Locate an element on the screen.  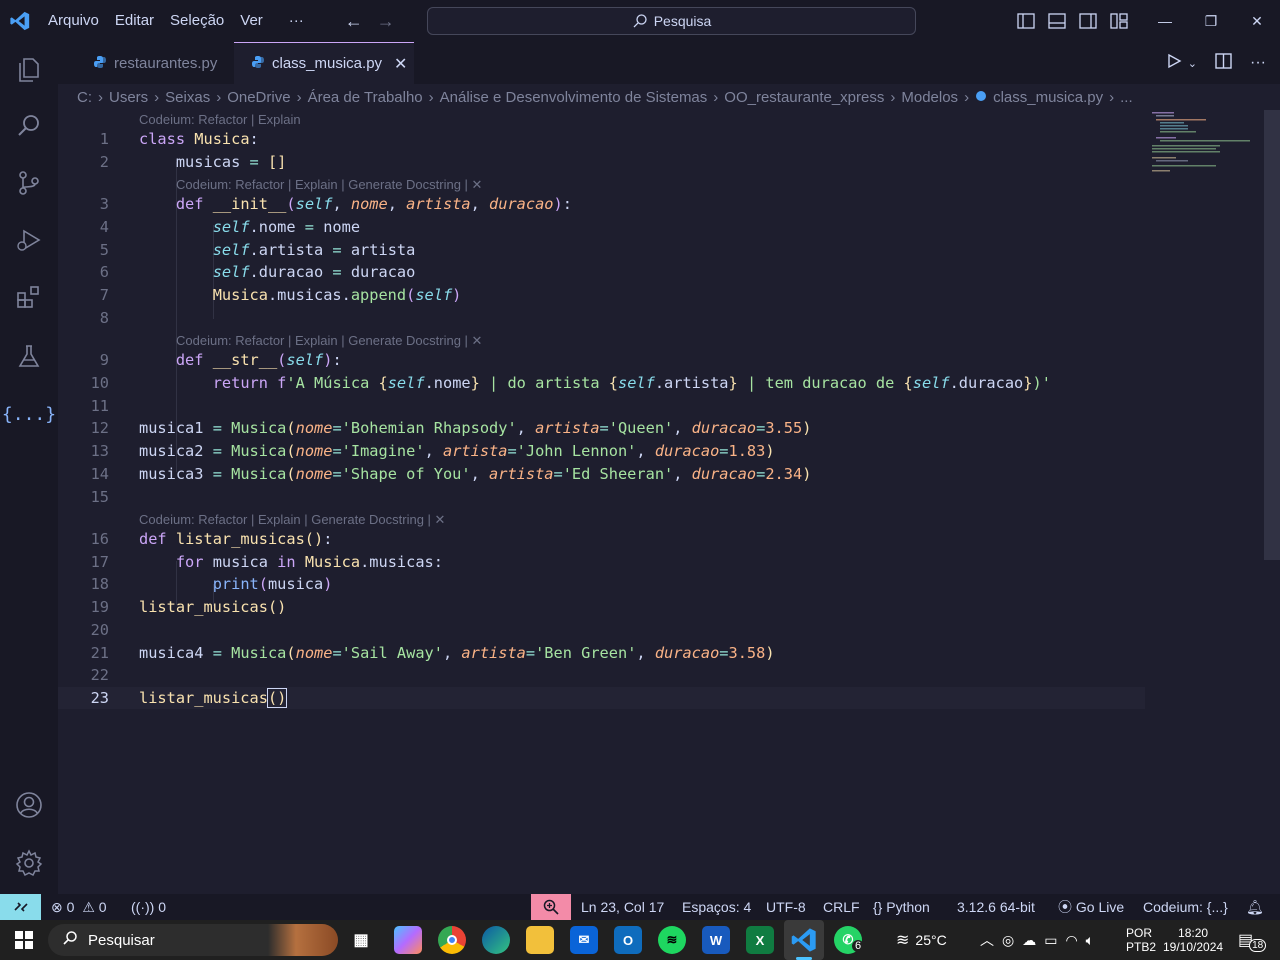
copilot-icon is located at coordinates (408, 940).